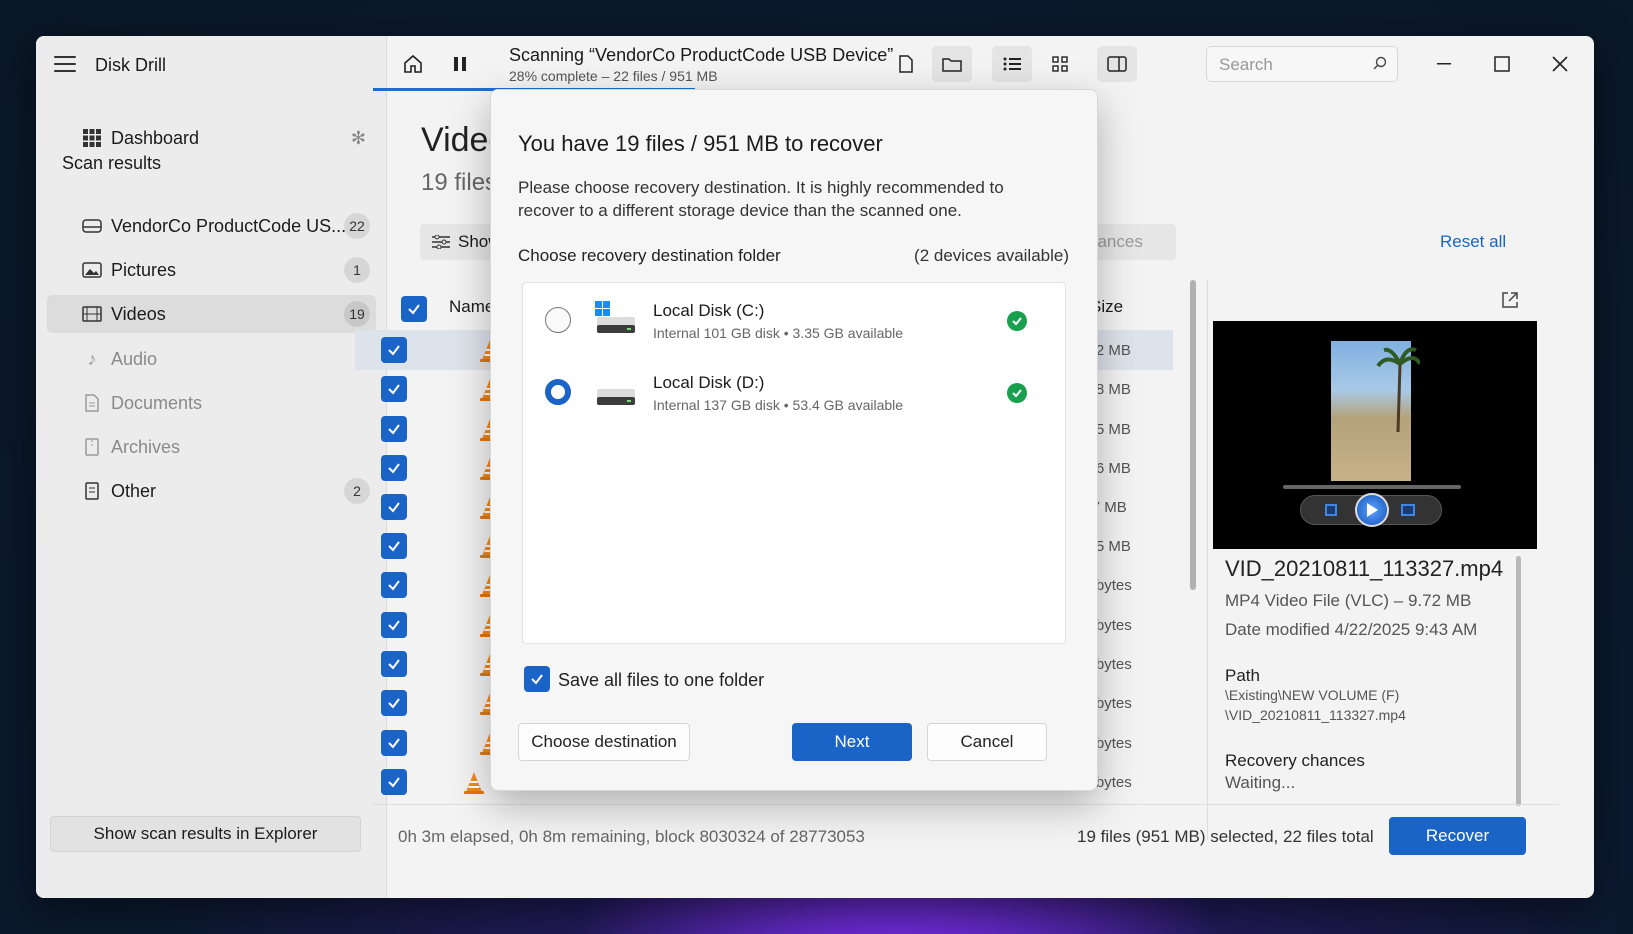  What do you see at coordinates (852, 742) in the screenshot?
I see `next-button: Next` at bounding box center [852, 742].